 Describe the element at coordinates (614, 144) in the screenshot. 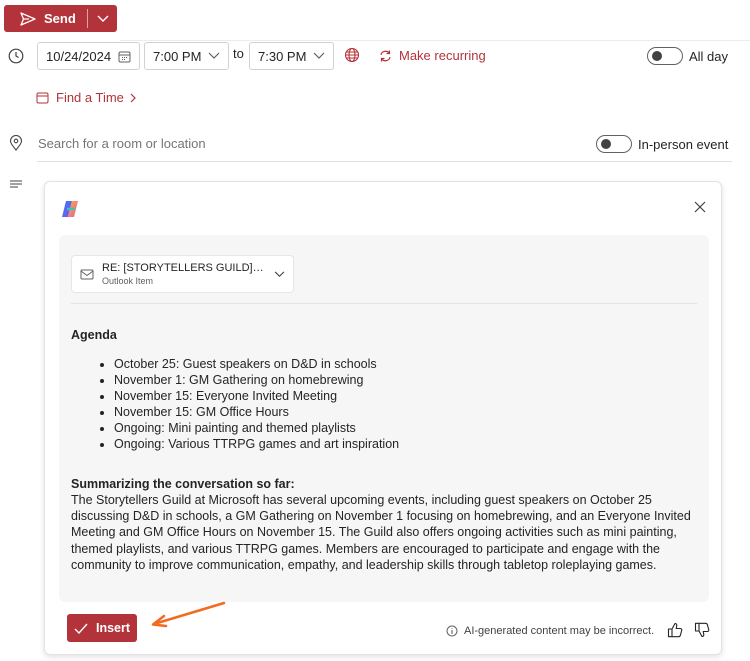

I see `in-person-switch` at that location.